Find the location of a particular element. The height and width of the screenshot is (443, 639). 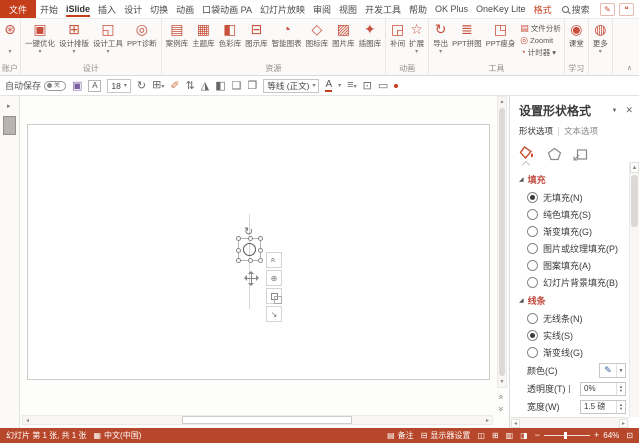

notes-button: ▤ 备注 is located at coordinates (400, 435).